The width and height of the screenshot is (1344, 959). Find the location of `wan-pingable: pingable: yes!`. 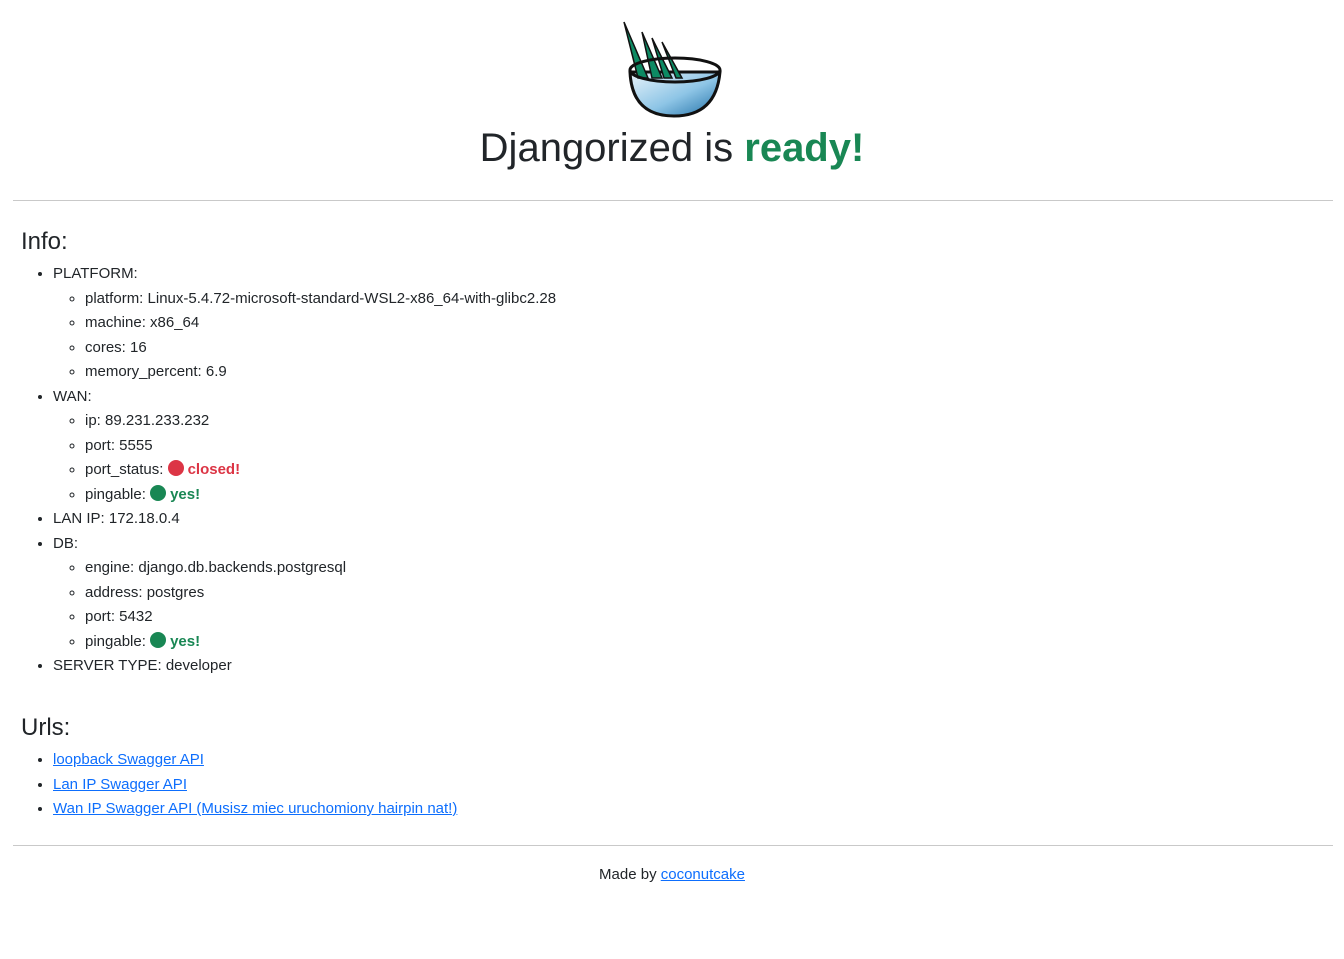

wan-pingable: pingable: yes! is located at coordinates (320, 495).